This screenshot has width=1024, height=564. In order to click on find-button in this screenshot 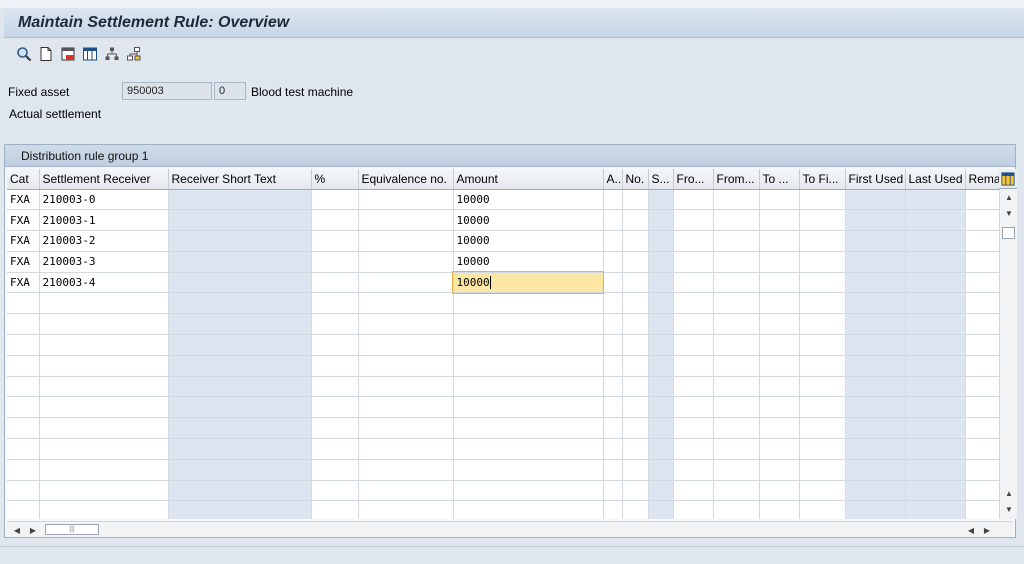, I will do `click(24, 54)`.